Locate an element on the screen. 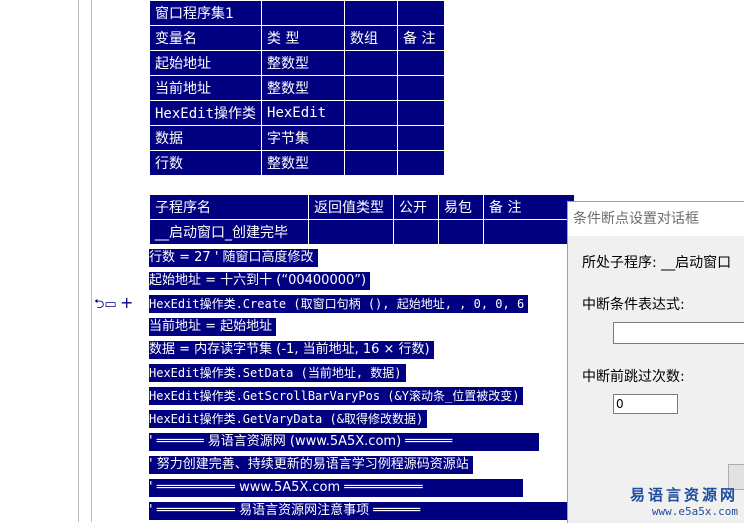 This screenshot has height=523, width=744. breakpoint-icon: ⮌▭ is located at coordinates (105, 306).